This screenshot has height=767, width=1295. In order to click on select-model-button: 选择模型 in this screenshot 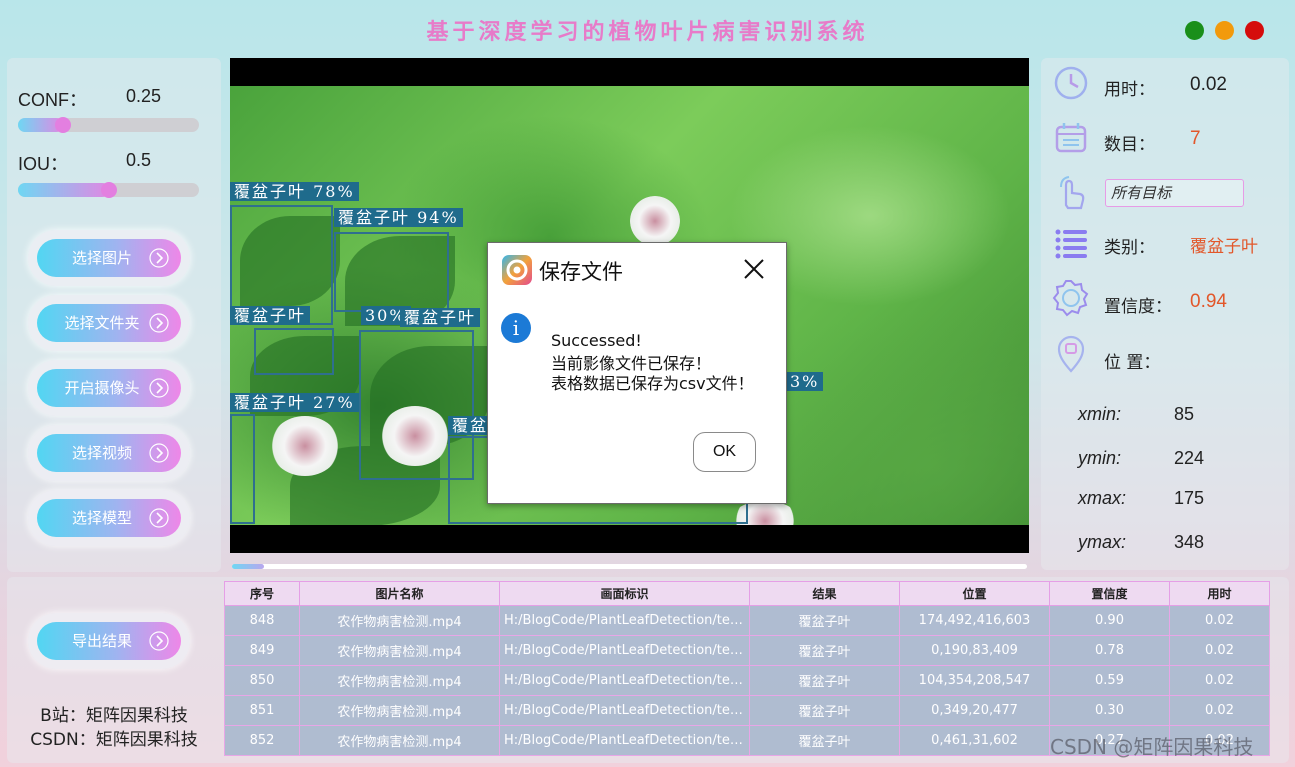, I will do `click(109, 518)`.